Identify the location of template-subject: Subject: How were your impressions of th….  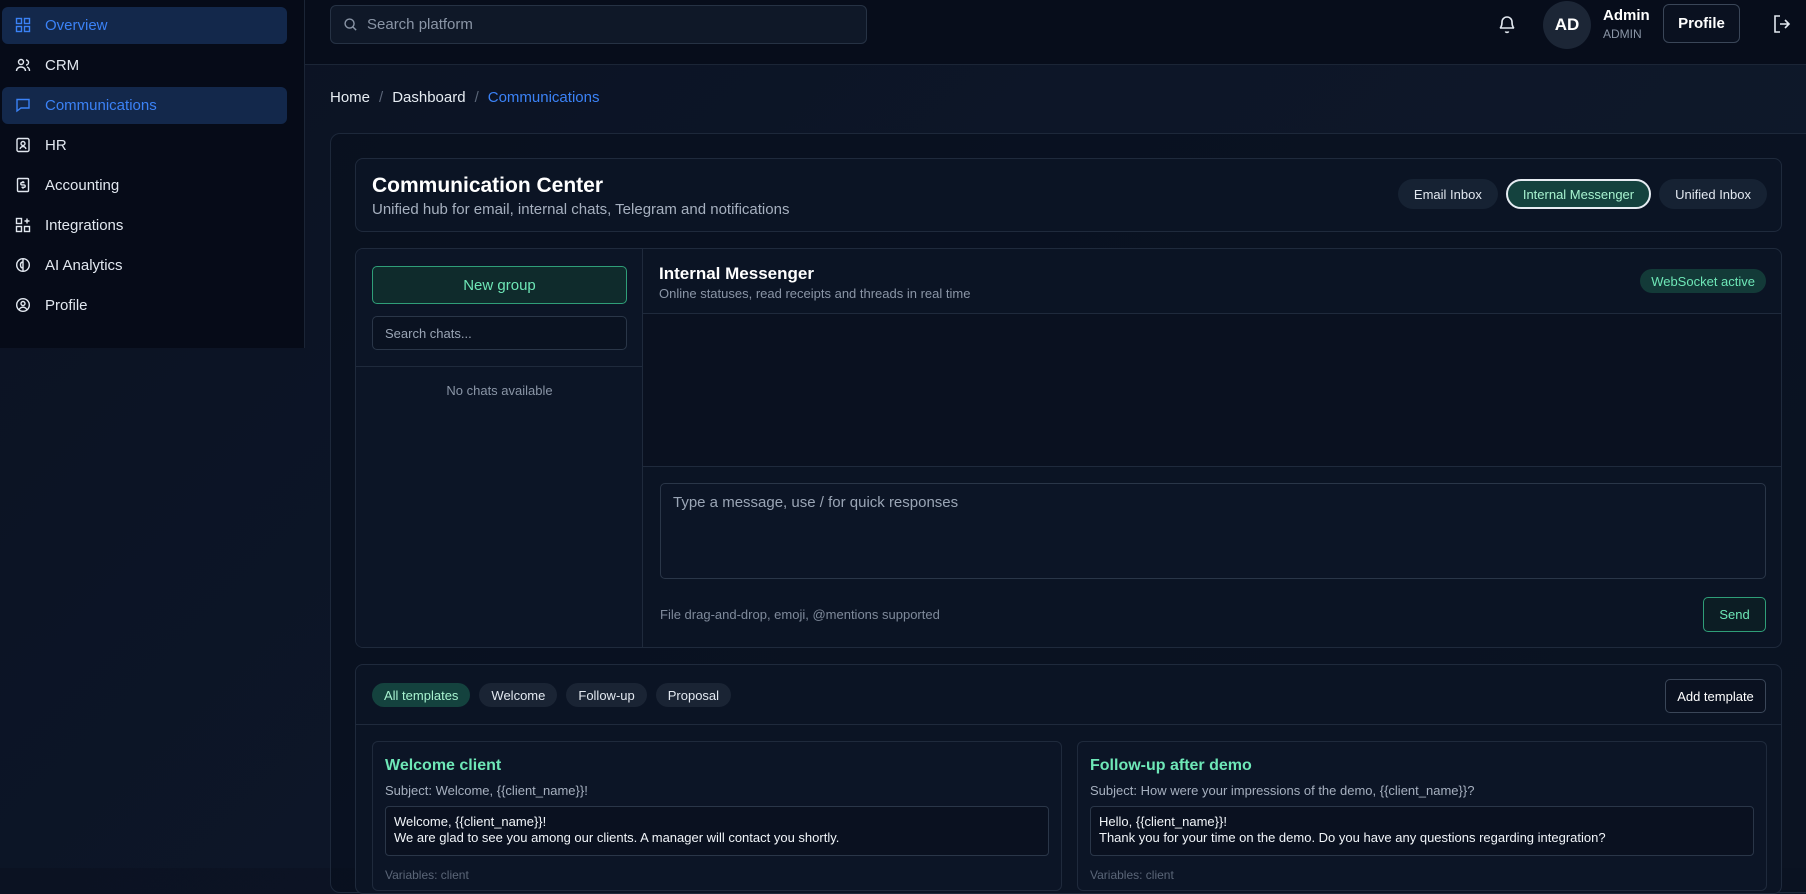
(1282, 790).